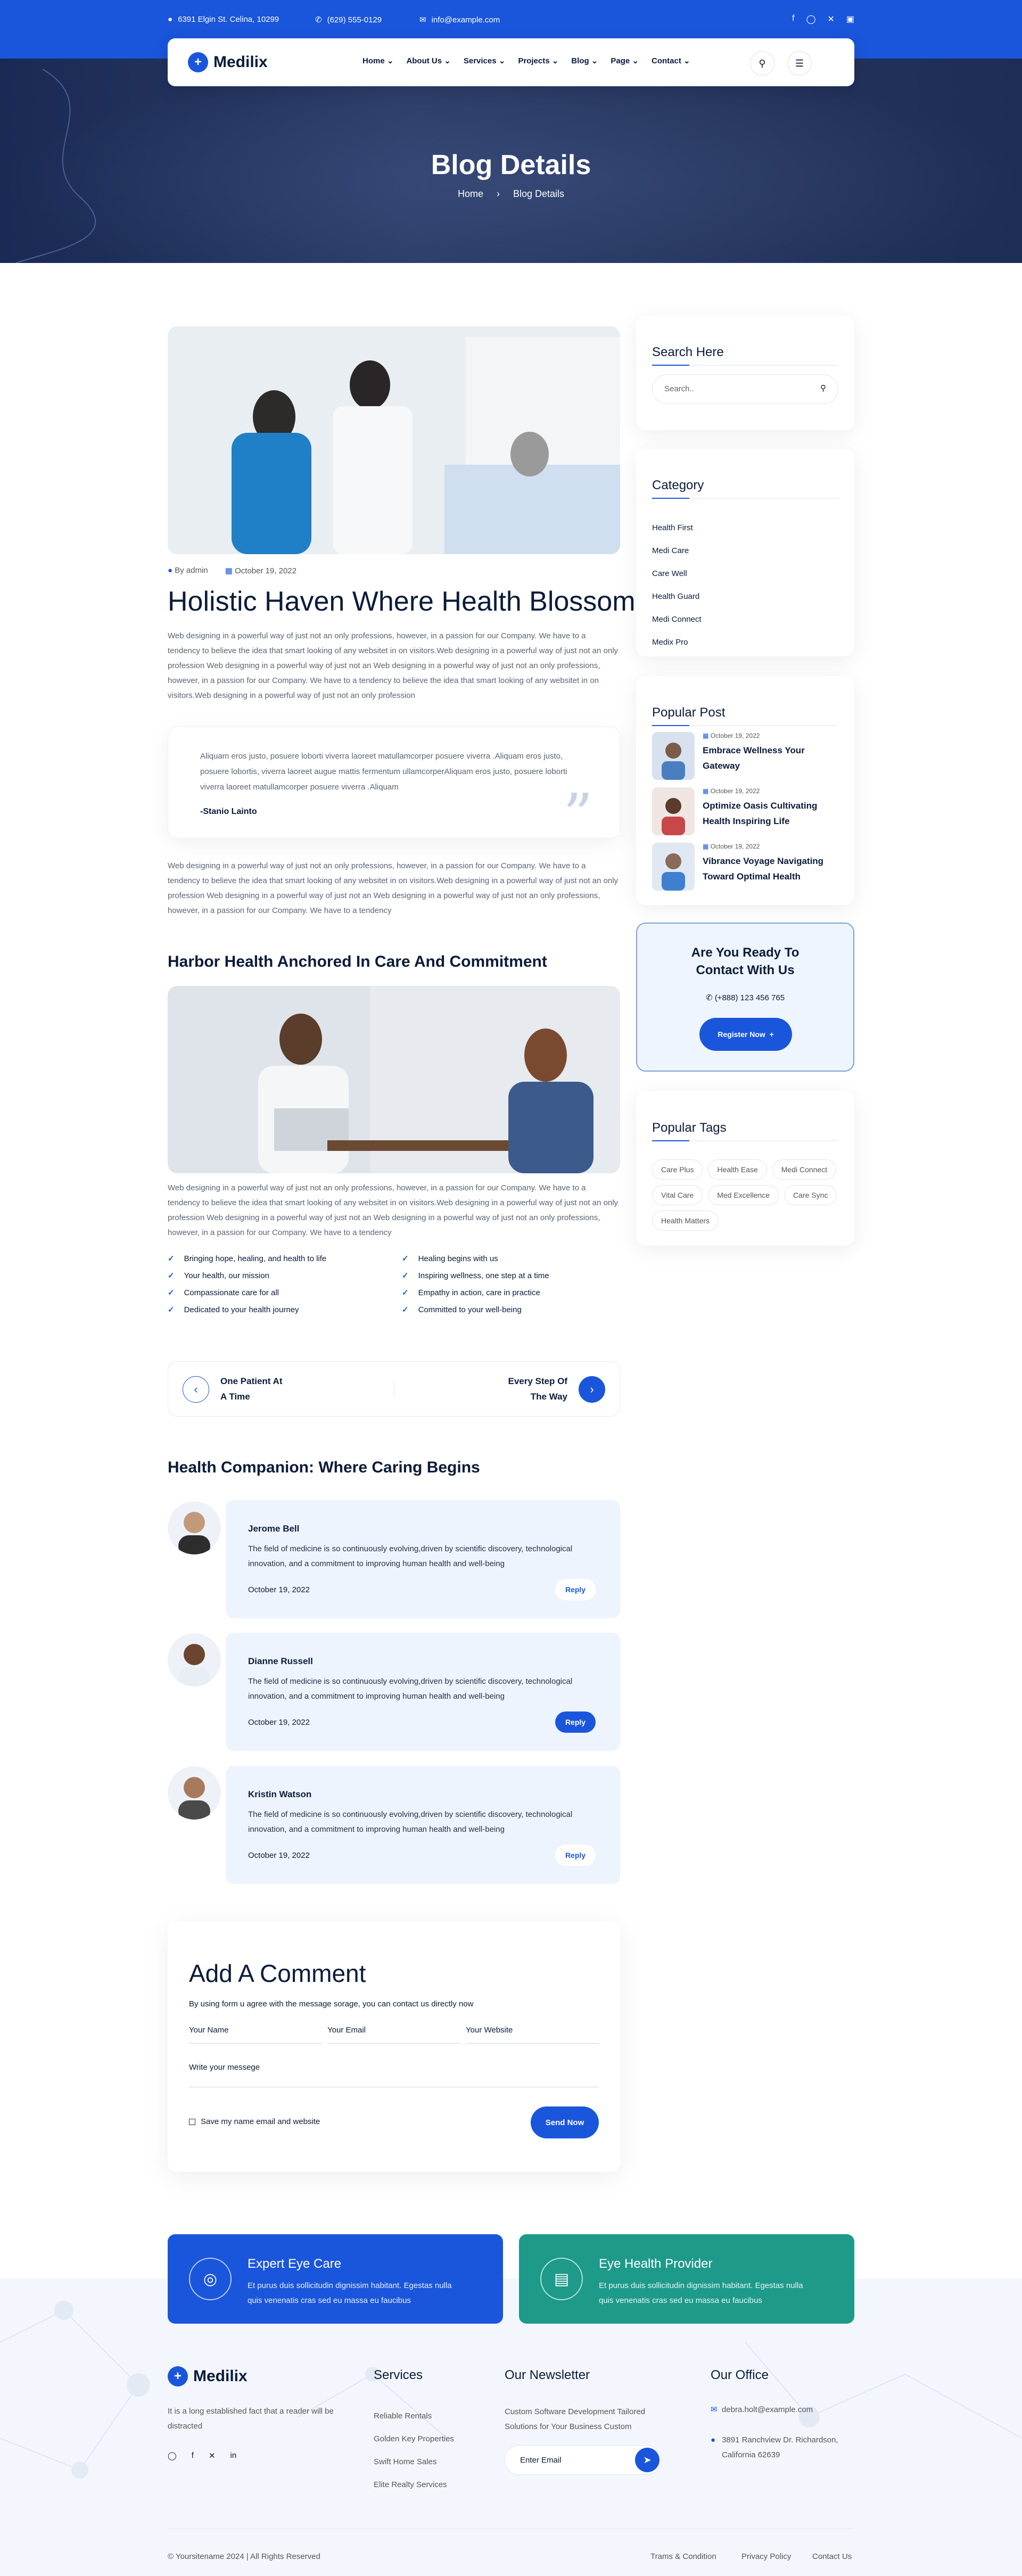  Describe the element at coordinates (771, 758) in the screenshot. I see `popular-post-title: Embrace Wellness Your Gateway` at that location.